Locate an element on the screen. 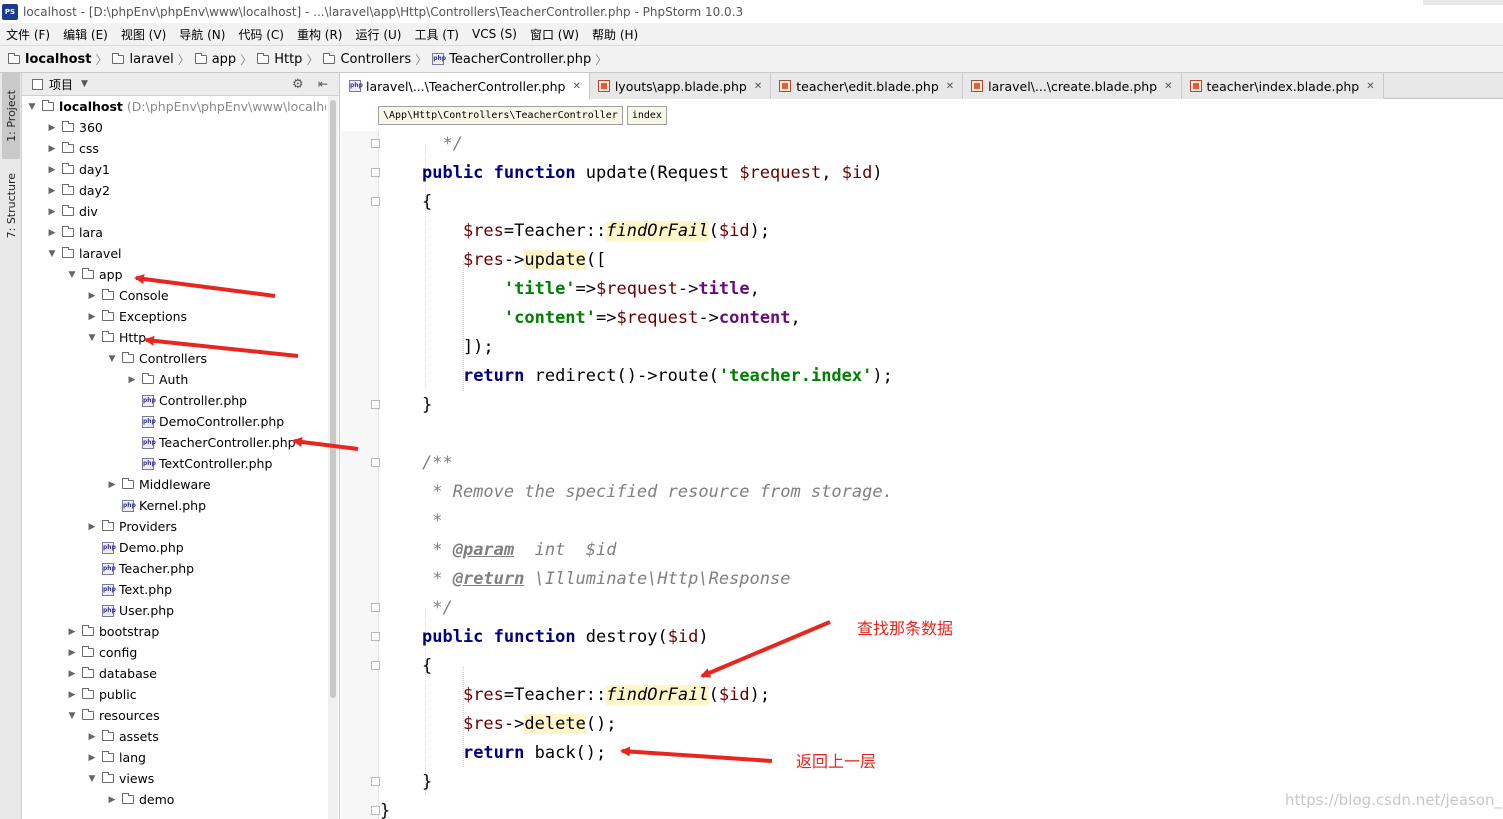  tree-item: php Controller.php is located at coordinates (186, 400).